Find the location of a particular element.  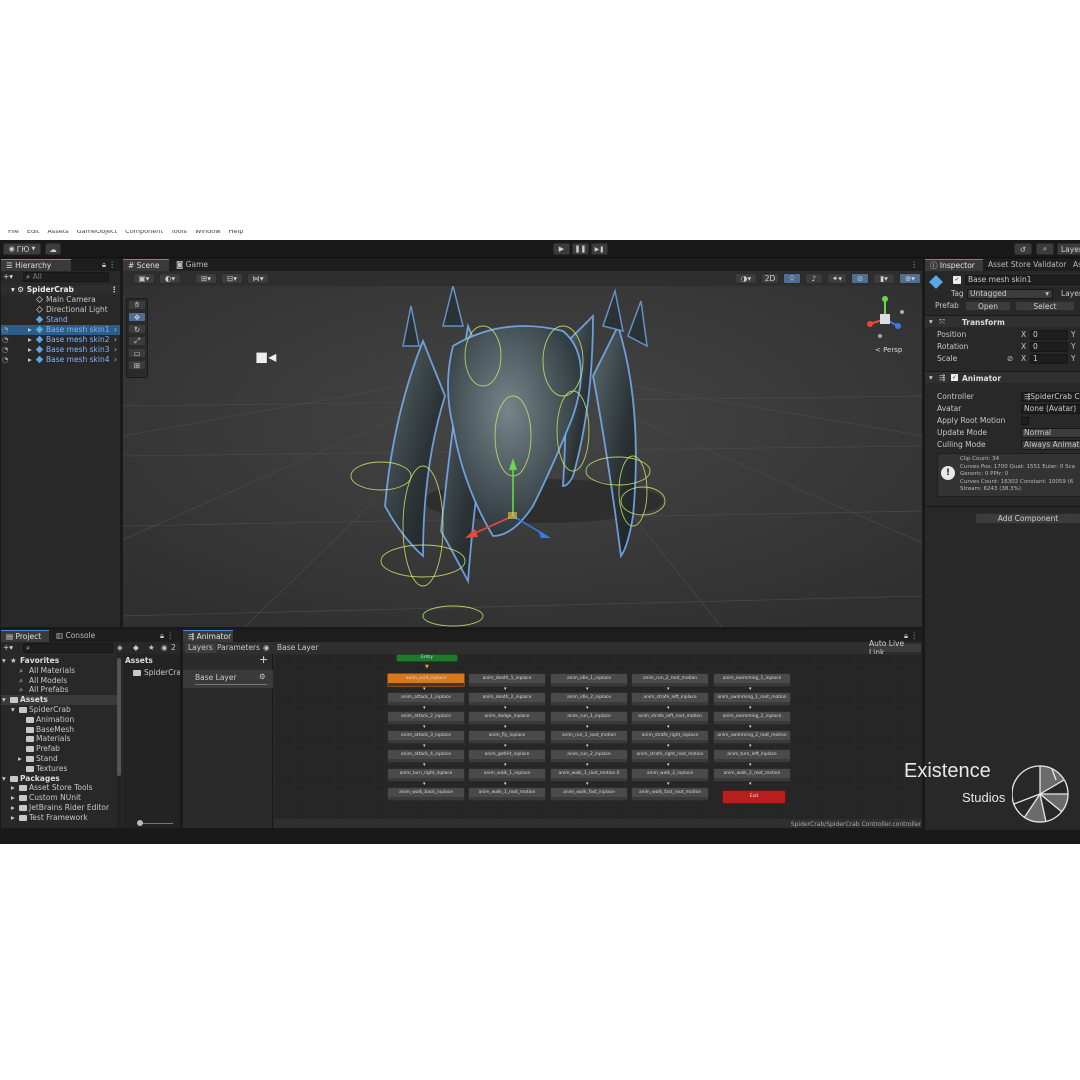

animator-state-node: anim_strafe_right_root_motion is located at coordinates (670, 756).